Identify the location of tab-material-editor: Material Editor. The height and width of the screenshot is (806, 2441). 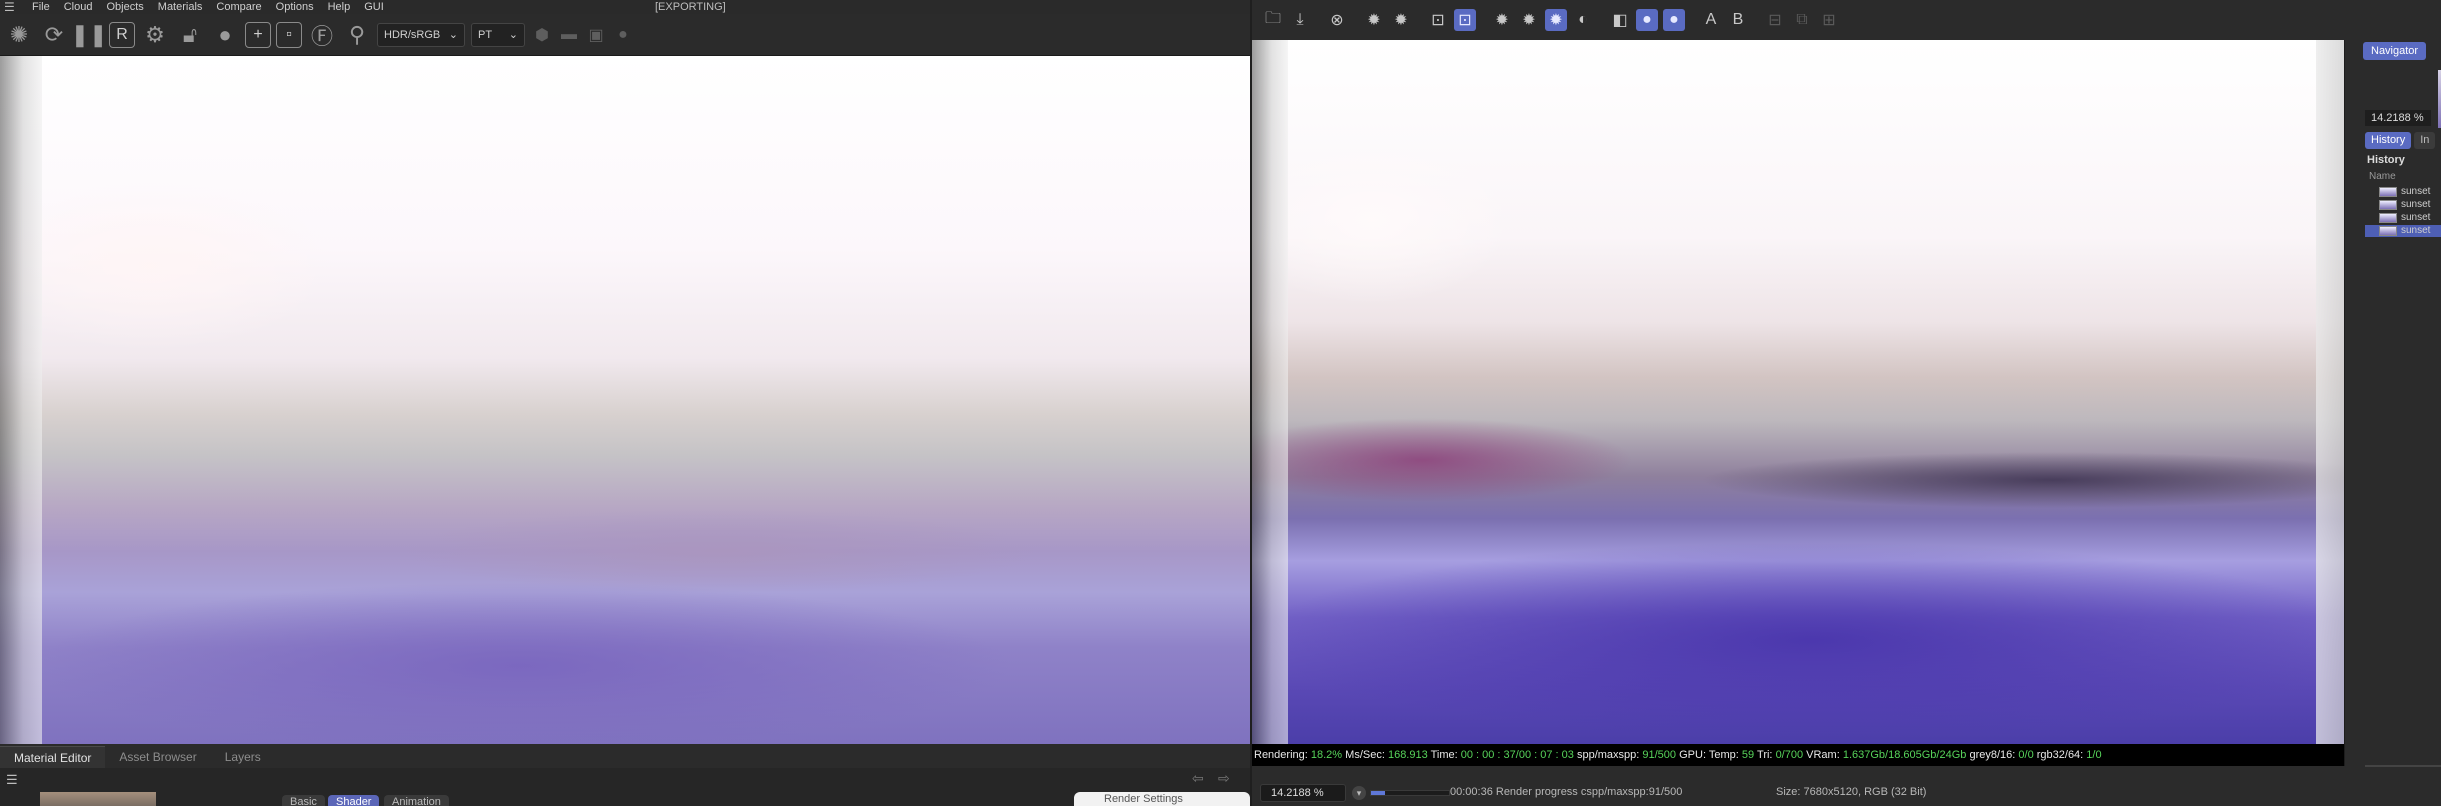
(53, 757).